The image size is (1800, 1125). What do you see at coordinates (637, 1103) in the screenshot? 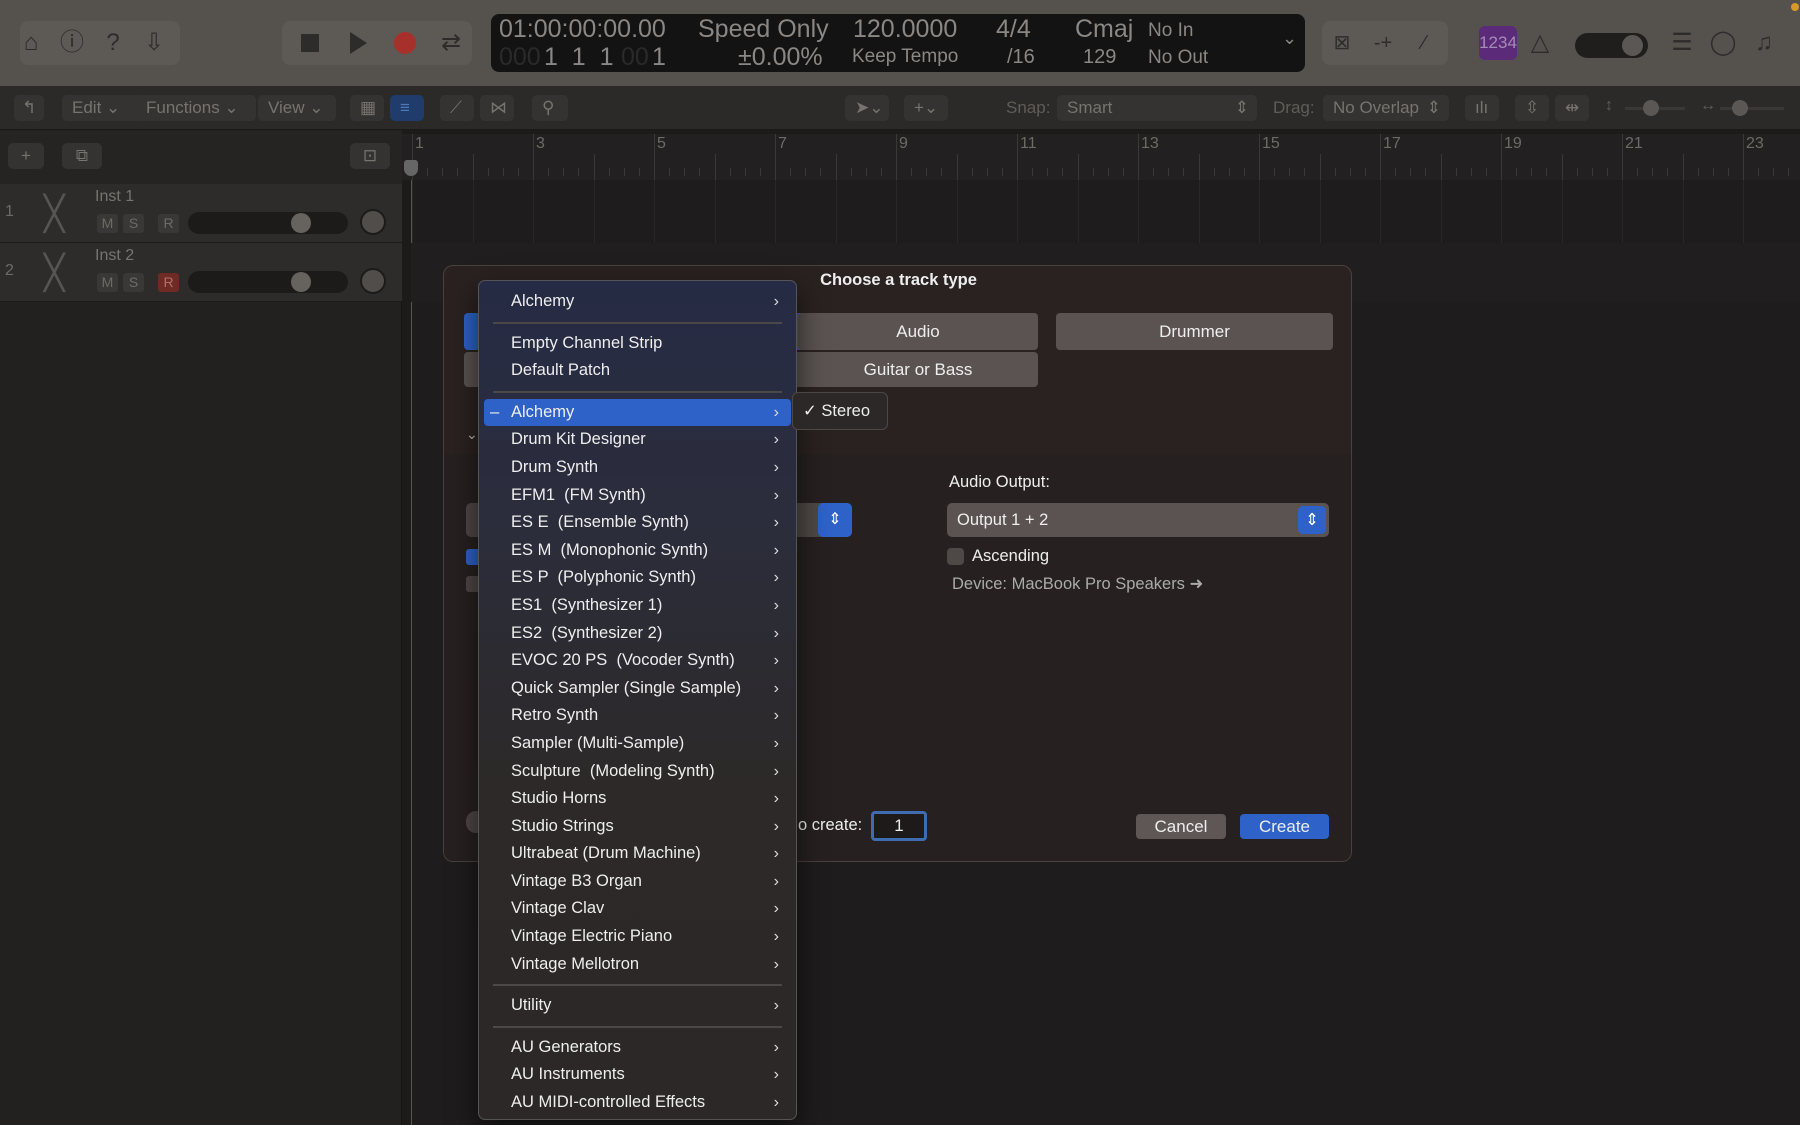
I see `menu-item: AU MIDI-controlled Effects ›` at bounding box center [637, 1103].